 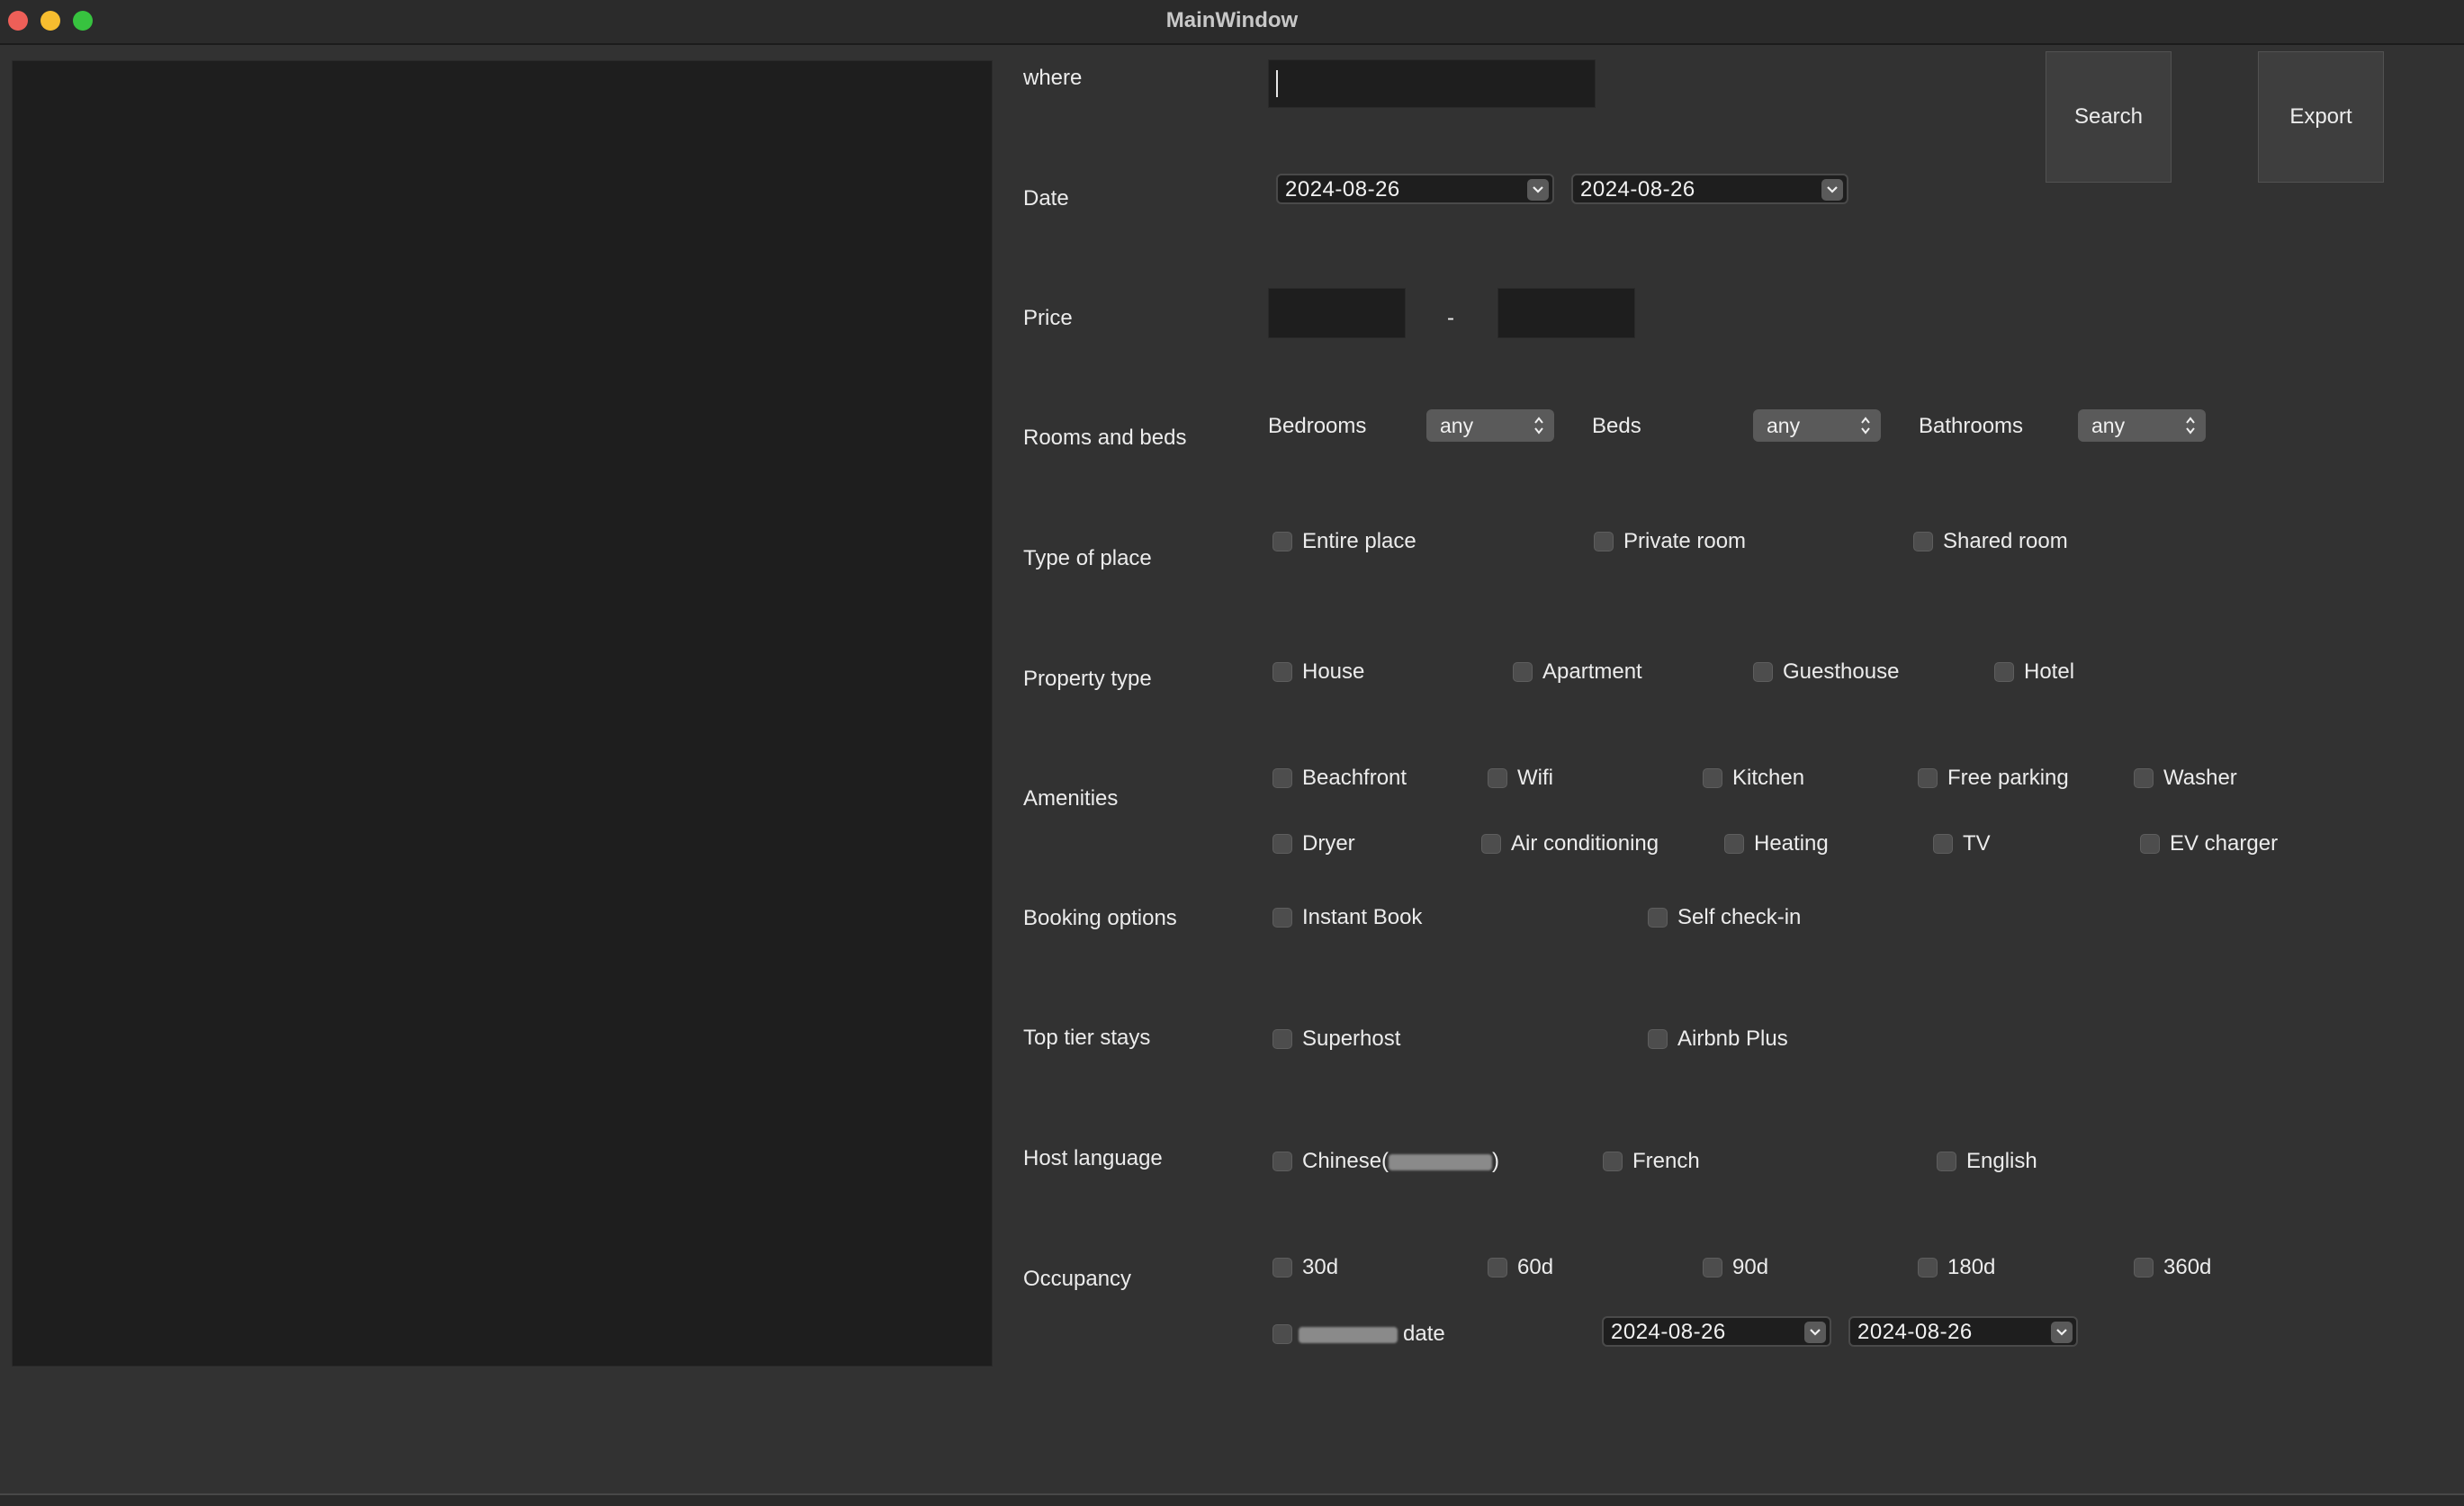 What do you see at coordinates (1333, 671) in the screenshot?
I see `checkbox-label: House` at bounding box center [1333, 671].